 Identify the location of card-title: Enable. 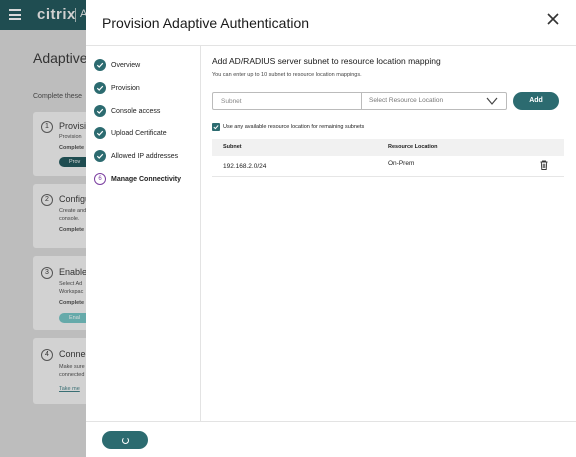
(73, 272).